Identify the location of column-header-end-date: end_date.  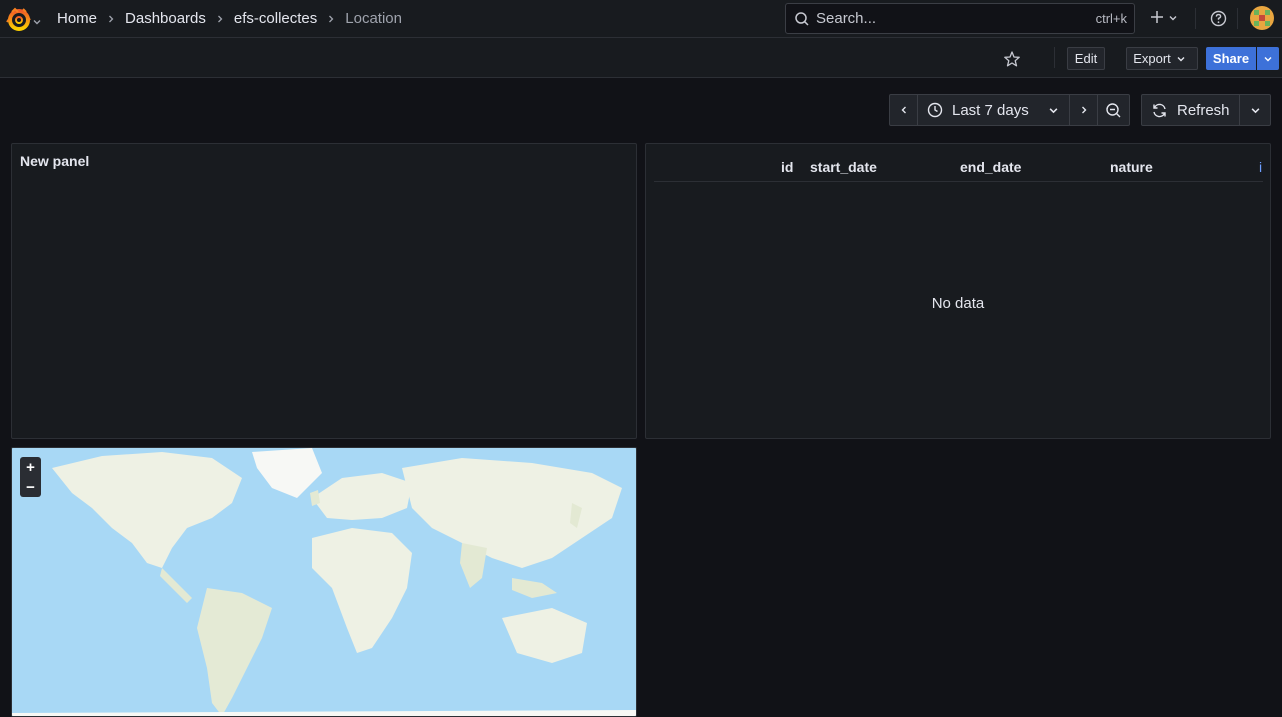
(990, 167).